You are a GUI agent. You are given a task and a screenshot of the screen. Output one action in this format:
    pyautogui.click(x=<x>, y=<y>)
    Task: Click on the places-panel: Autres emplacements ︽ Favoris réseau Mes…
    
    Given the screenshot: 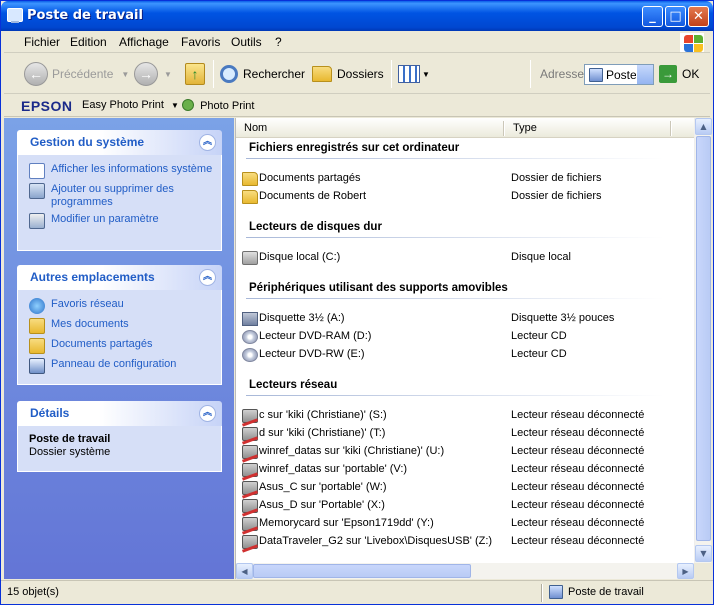 What is the action you would take?
    pyautogui.click(x=119, y=325)
    